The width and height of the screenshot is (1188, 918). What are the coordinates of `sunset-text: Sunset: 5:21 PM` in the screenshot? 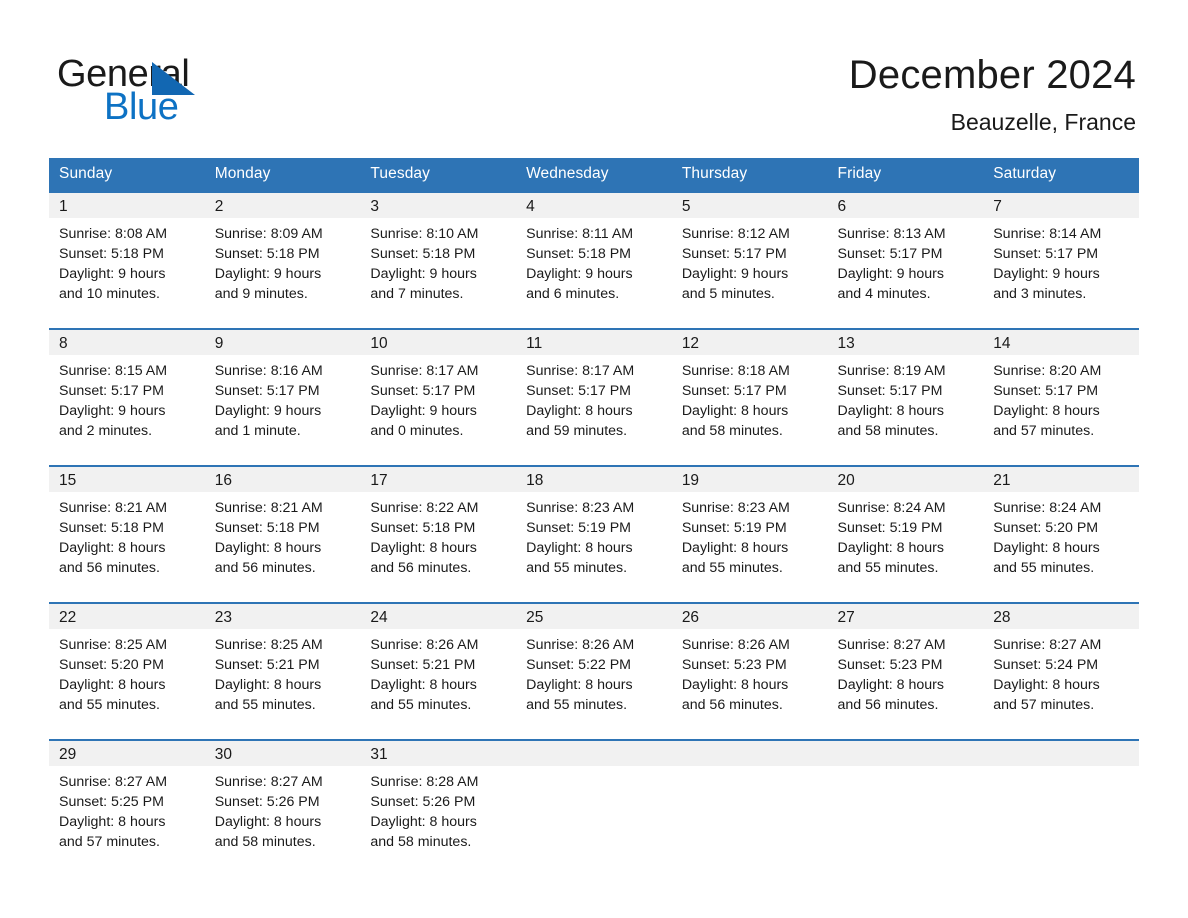 It's located at (423, 665).